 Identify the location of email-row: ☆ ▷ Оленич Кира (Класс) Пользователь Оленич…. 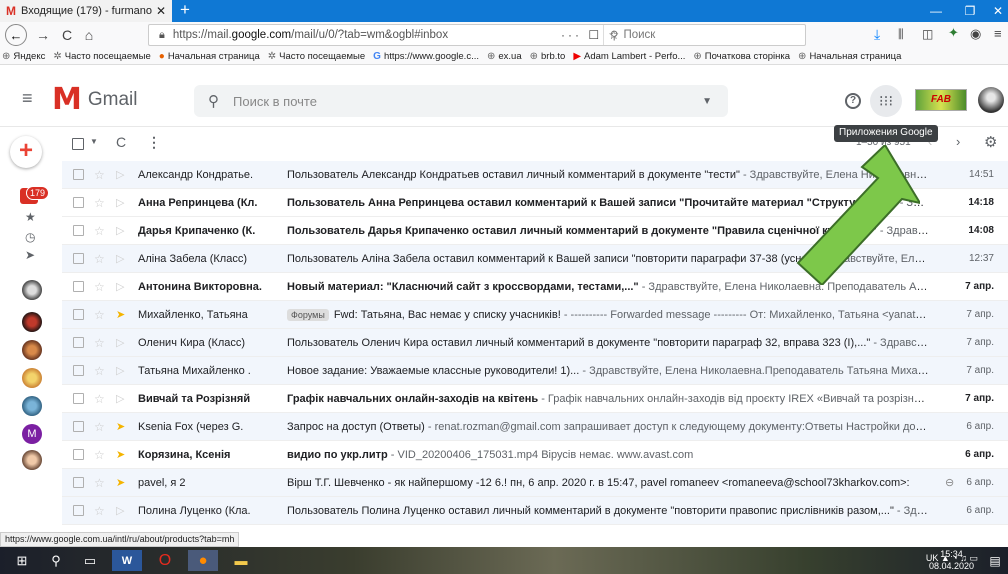
(535, 343).